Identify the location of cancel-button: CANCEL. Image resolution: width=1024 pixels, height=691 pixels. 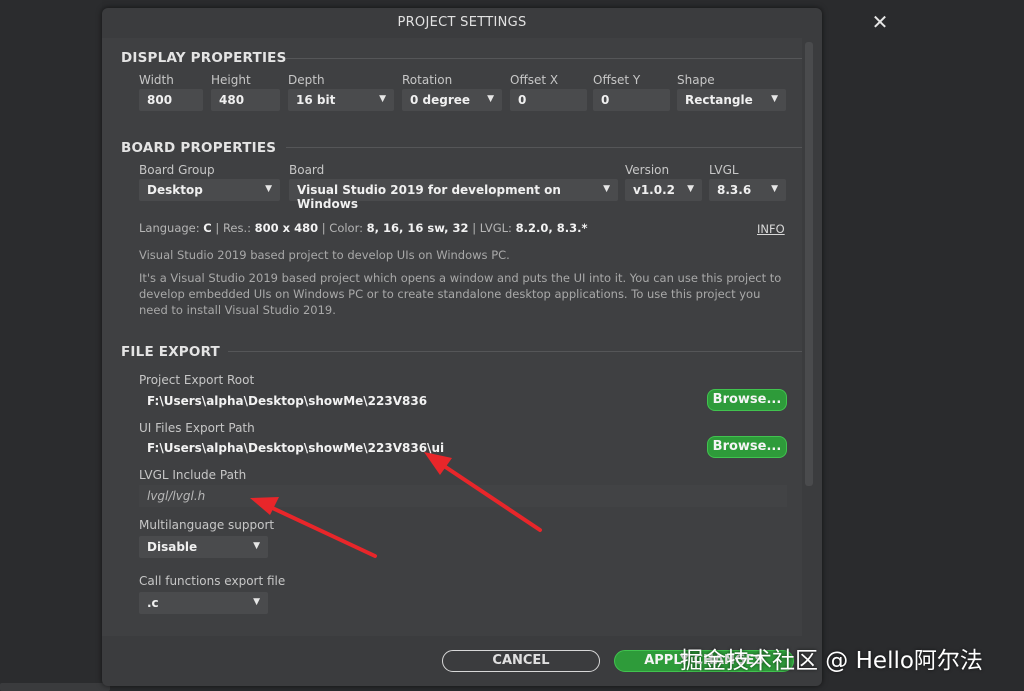
(521, 661).